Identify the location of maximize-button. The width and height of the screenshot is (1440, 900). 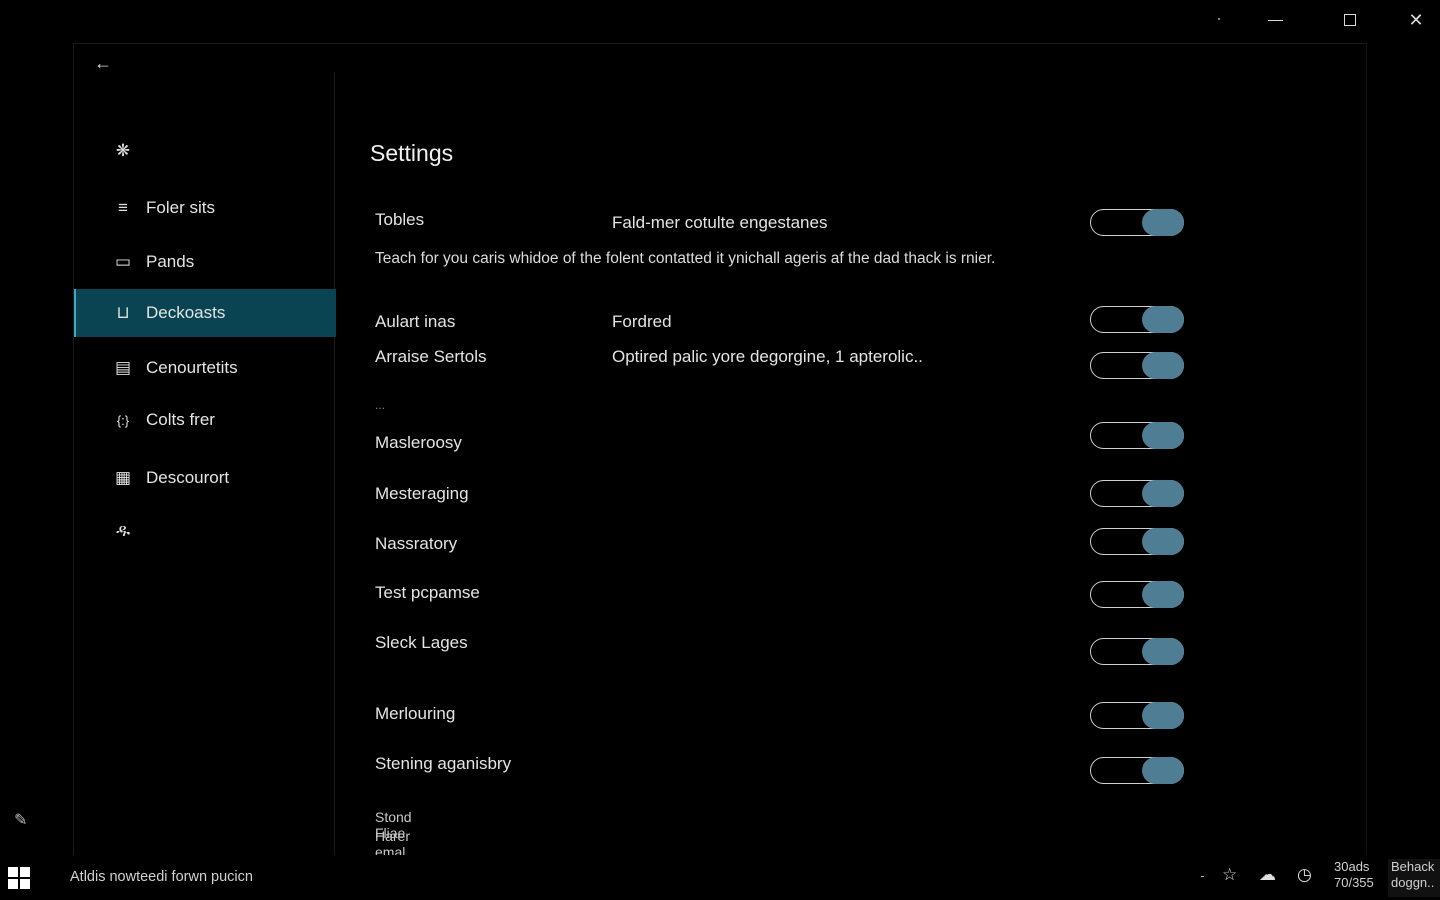
(1350, 20).